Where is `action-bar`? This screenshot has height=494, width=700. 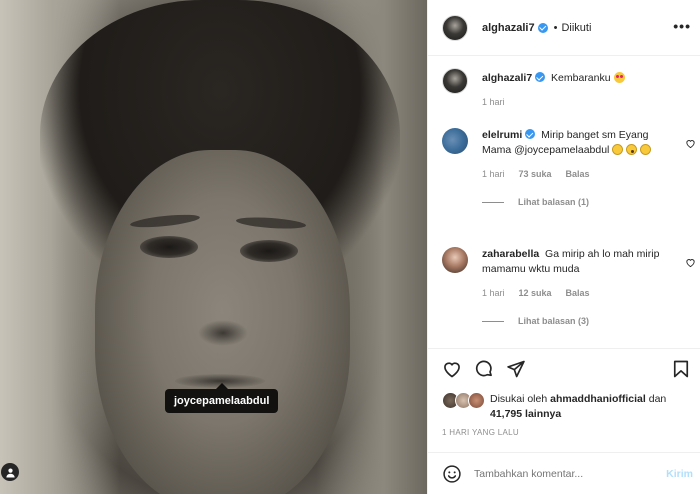 action-bar is located at coordinates (564, 366).